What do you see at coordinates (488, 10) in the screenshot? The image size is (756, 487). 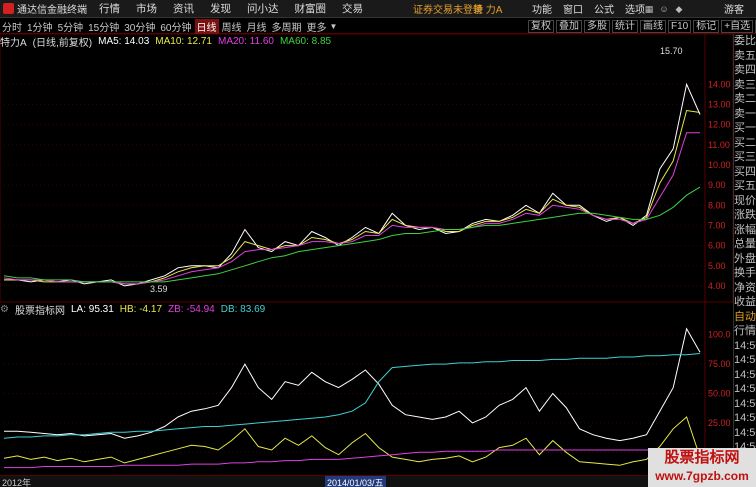 I see `current-stock-title: 特 力A` at bounding box center [488, 10].